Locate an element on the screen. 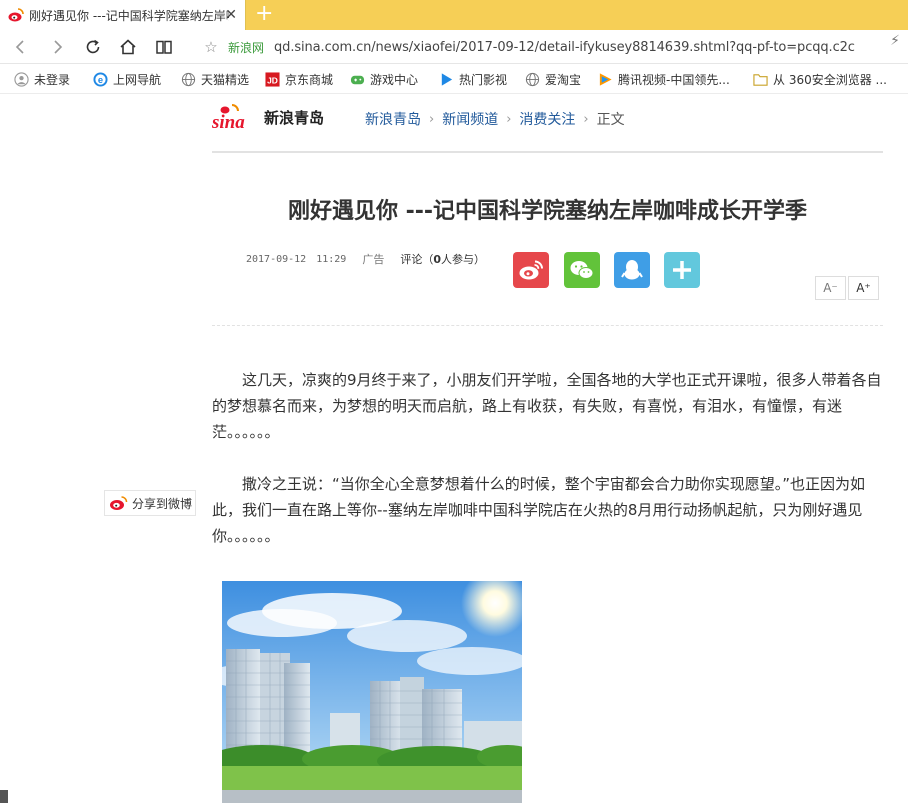 The image size is (908, 803). share-weibo-button is located at coordinates (531, 270).